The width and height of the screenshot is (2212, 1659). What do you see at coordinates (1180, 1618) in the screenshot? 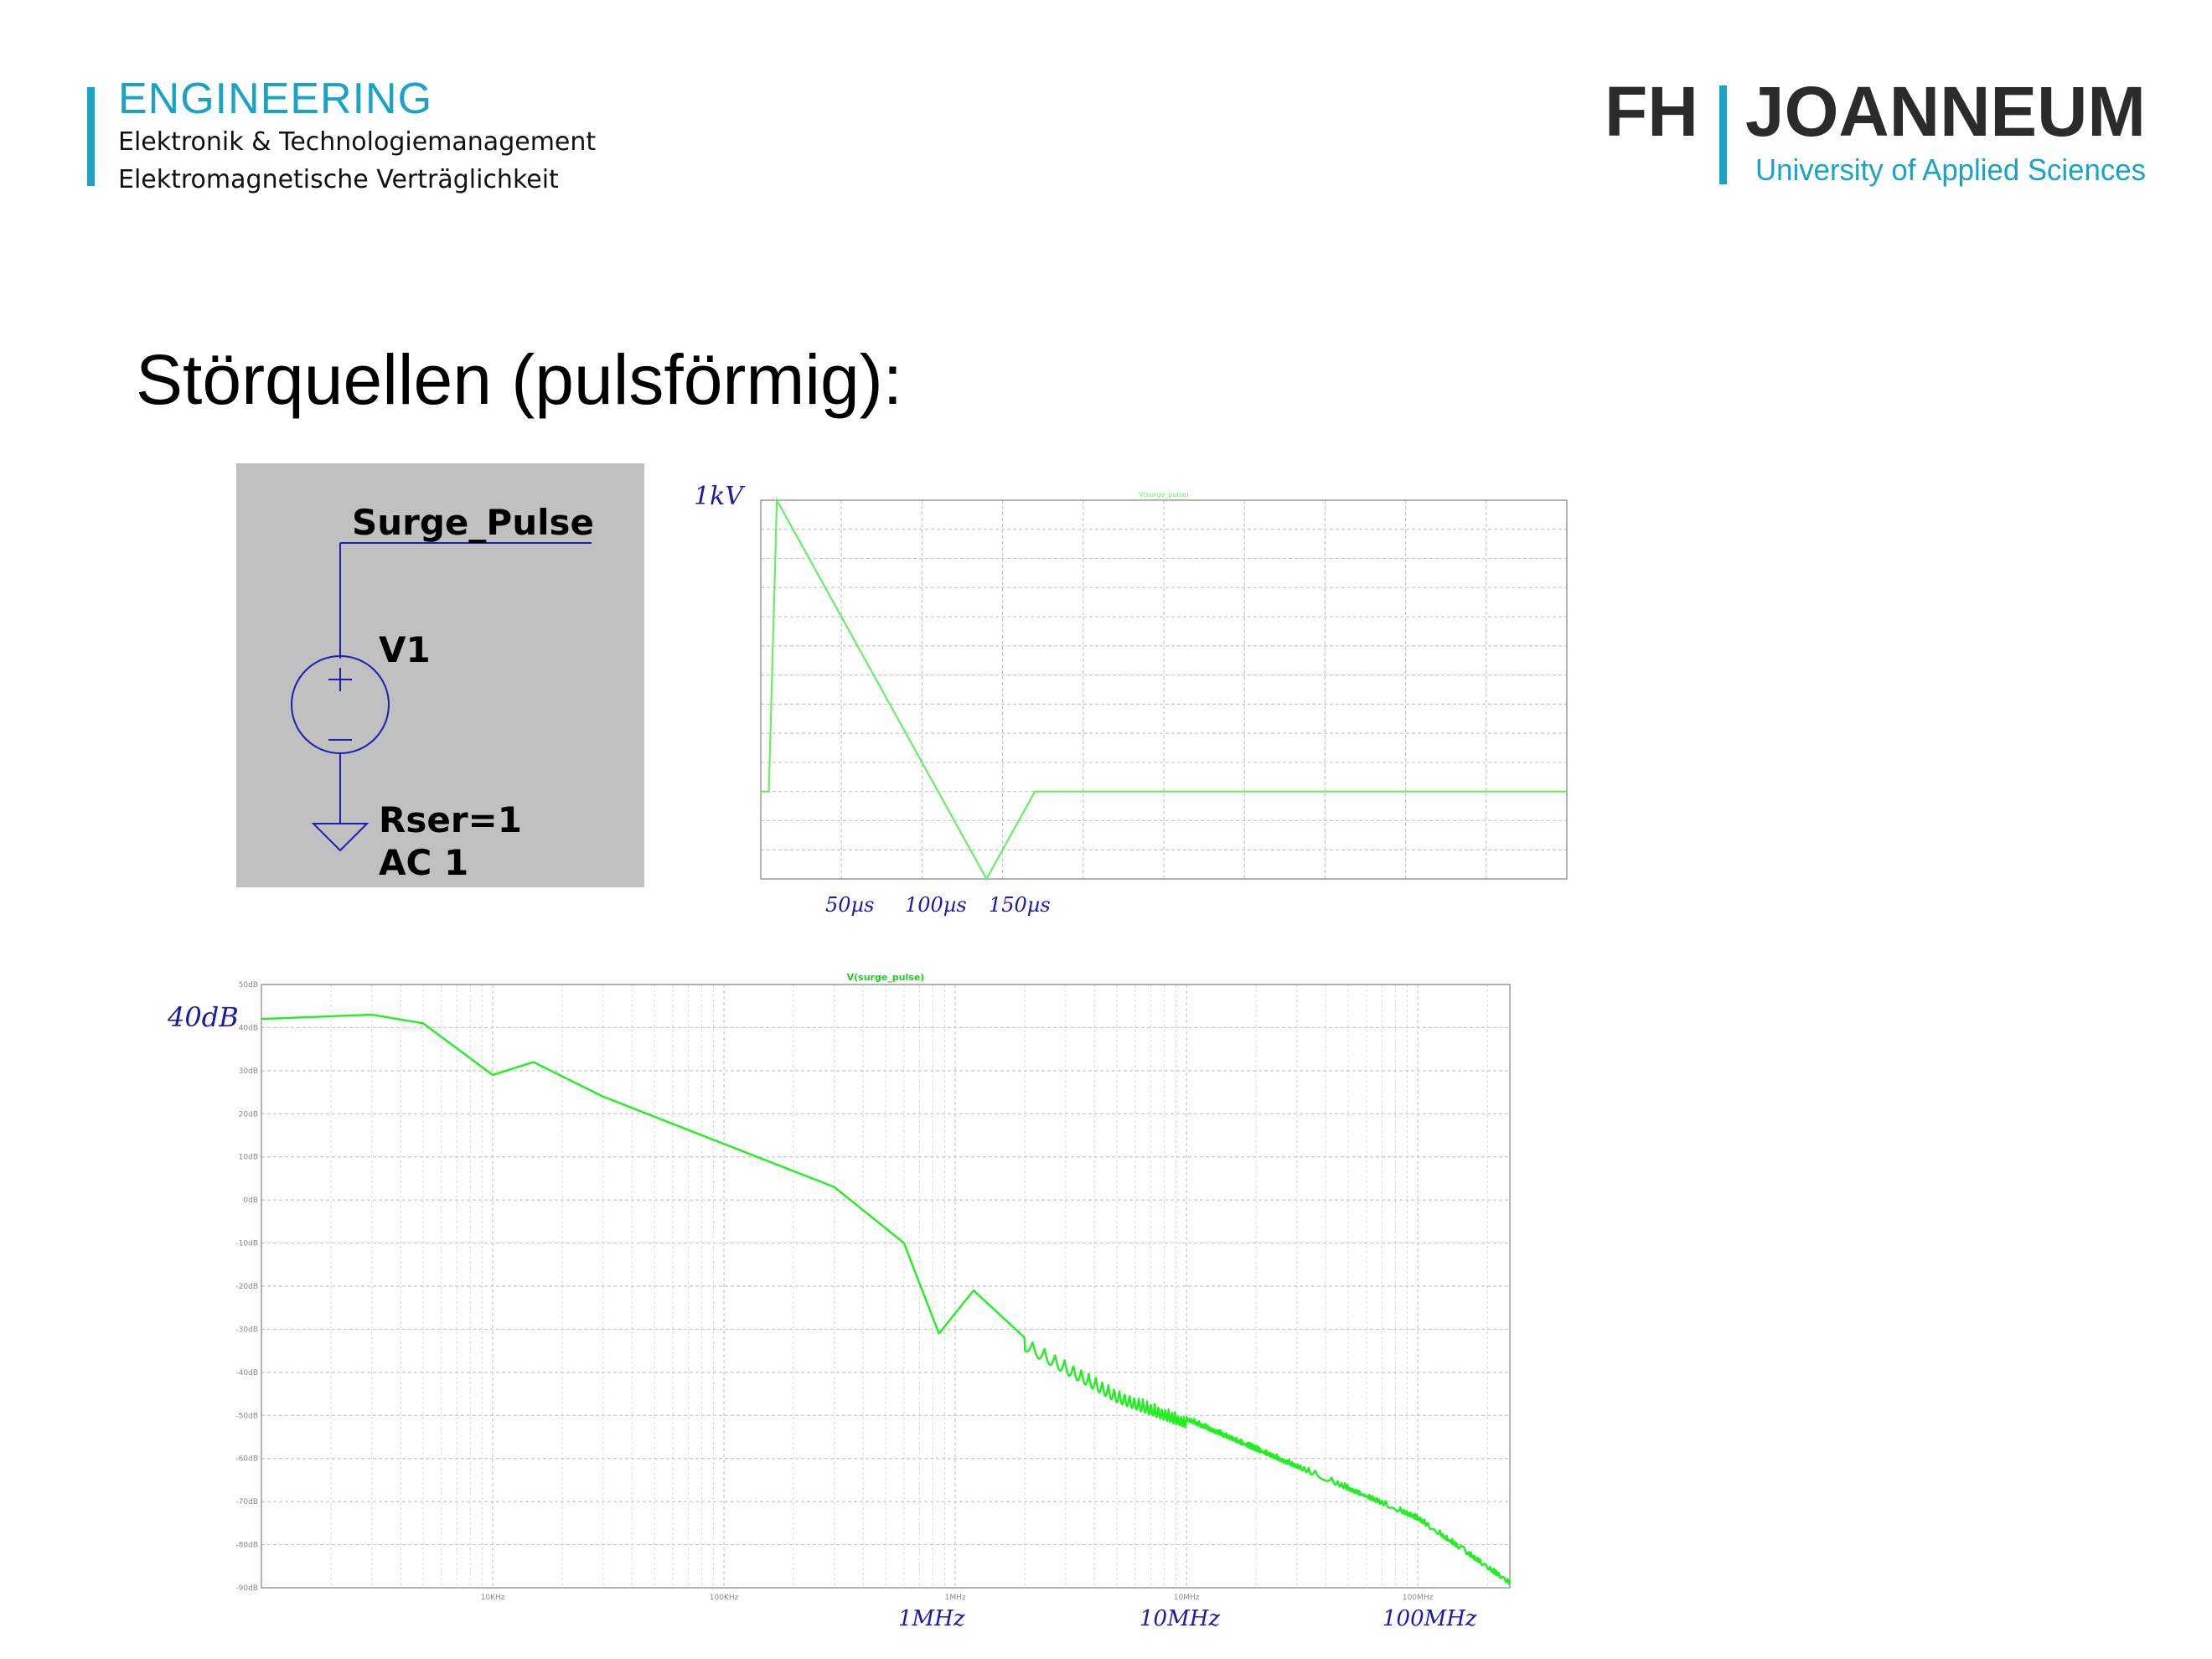
I see `annotation-10mhz: 10MHz` at bounding box center [1180, 1618].